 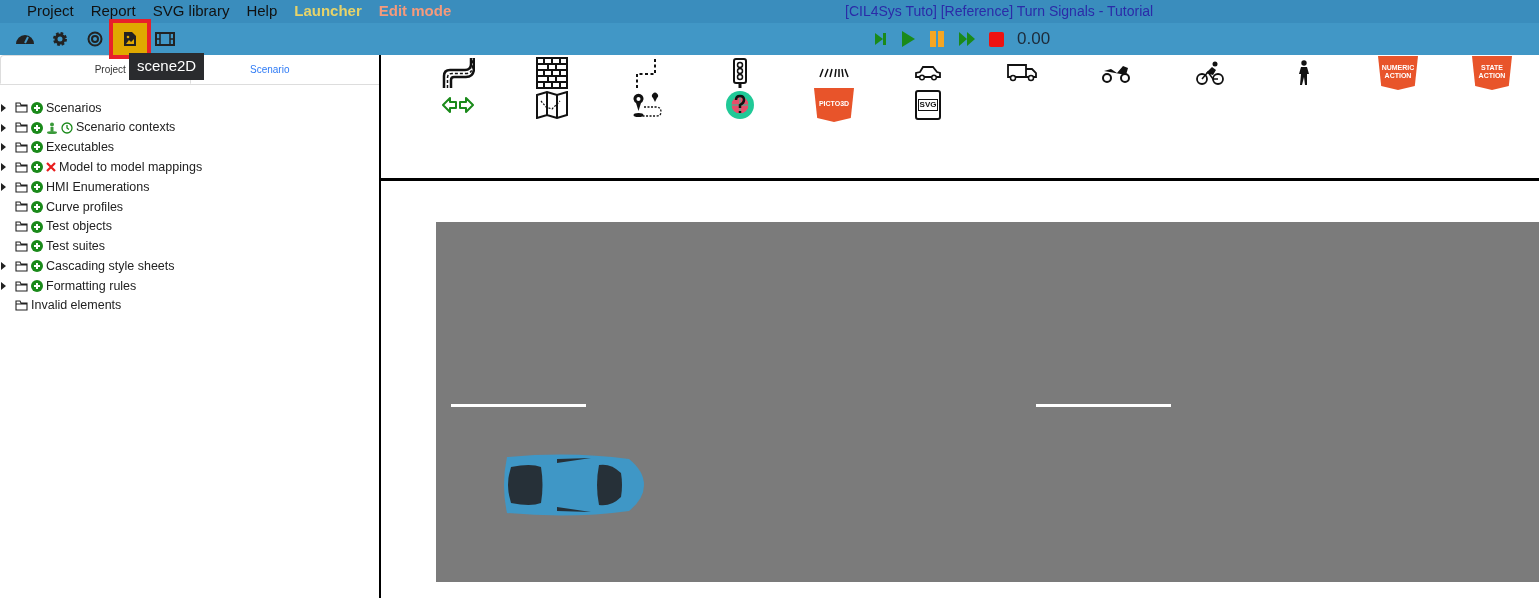 What do you see at coordinates (1034, 39) in the screenshot?
I see `time-readout: 0.00` at bounding box center [1034, 39].